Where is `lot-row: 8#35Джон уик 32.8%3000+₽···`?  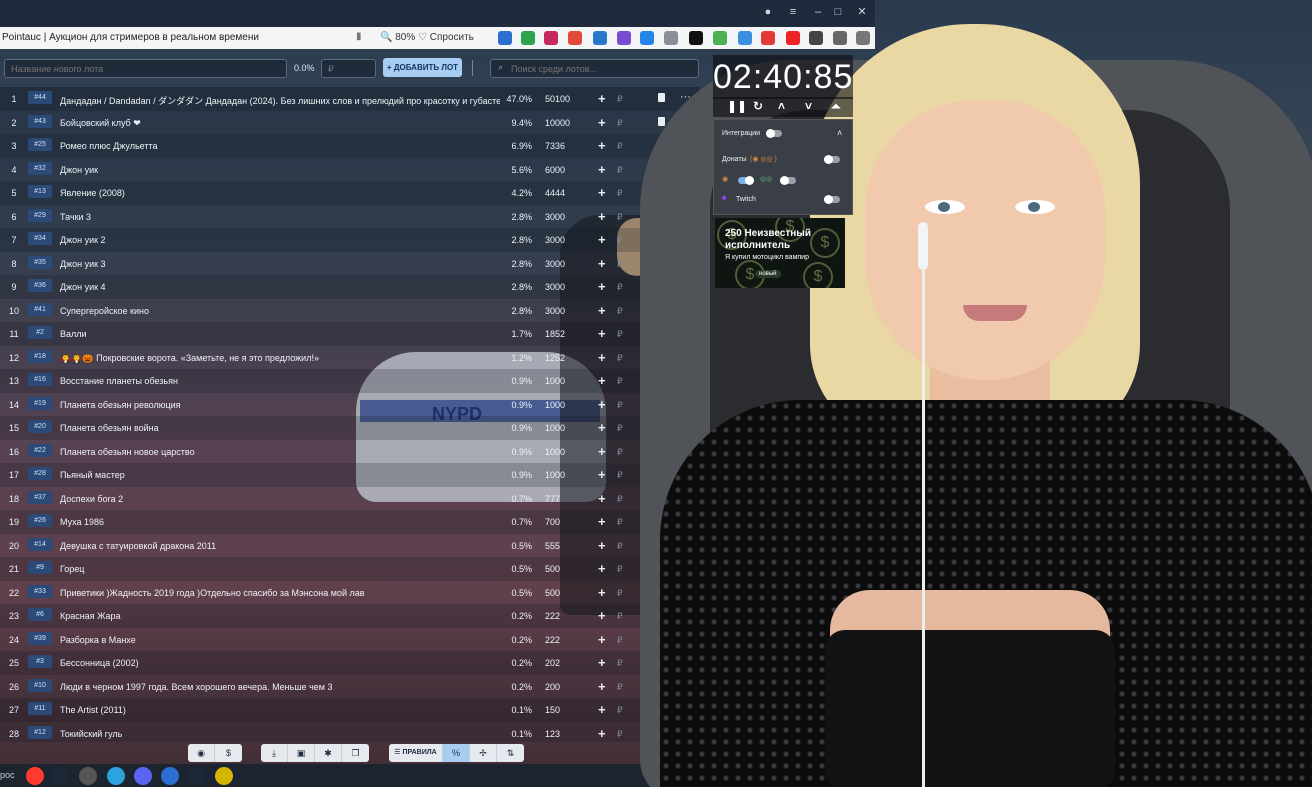 lot-row: 8#35Джон уик 32.8%3000+₽··· is located at coordinates (350, 263).